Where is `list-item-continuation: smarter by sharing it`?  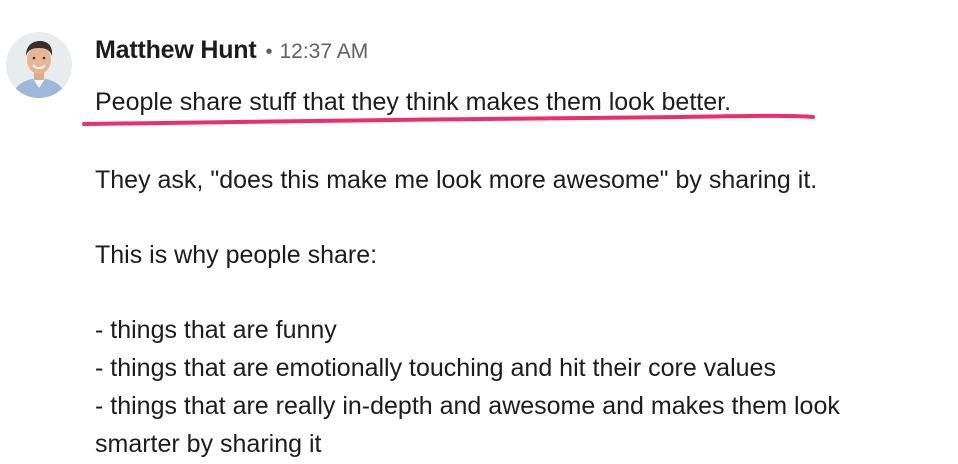 list-item-continuation: smarter by sharing it is located at coordinates (208, 444).